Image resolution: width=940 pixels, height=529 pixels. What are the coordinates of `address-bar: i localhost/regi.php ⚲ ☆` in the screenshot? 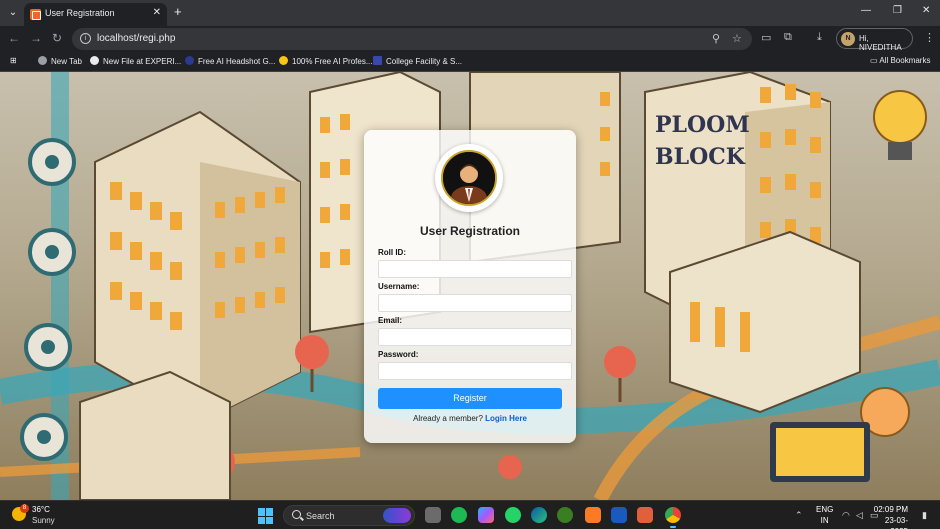 It's located at (412, 39).